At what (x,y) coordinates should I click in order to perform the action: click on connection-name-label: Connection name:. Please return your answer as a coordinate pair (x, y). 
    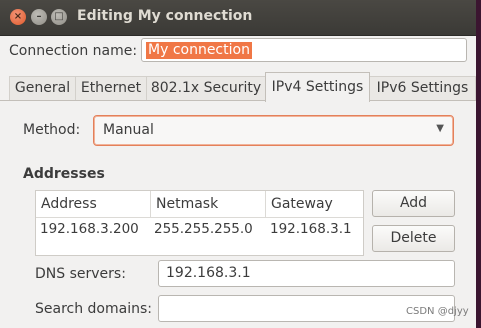
    Looking at the image, I should click on (73, 51).